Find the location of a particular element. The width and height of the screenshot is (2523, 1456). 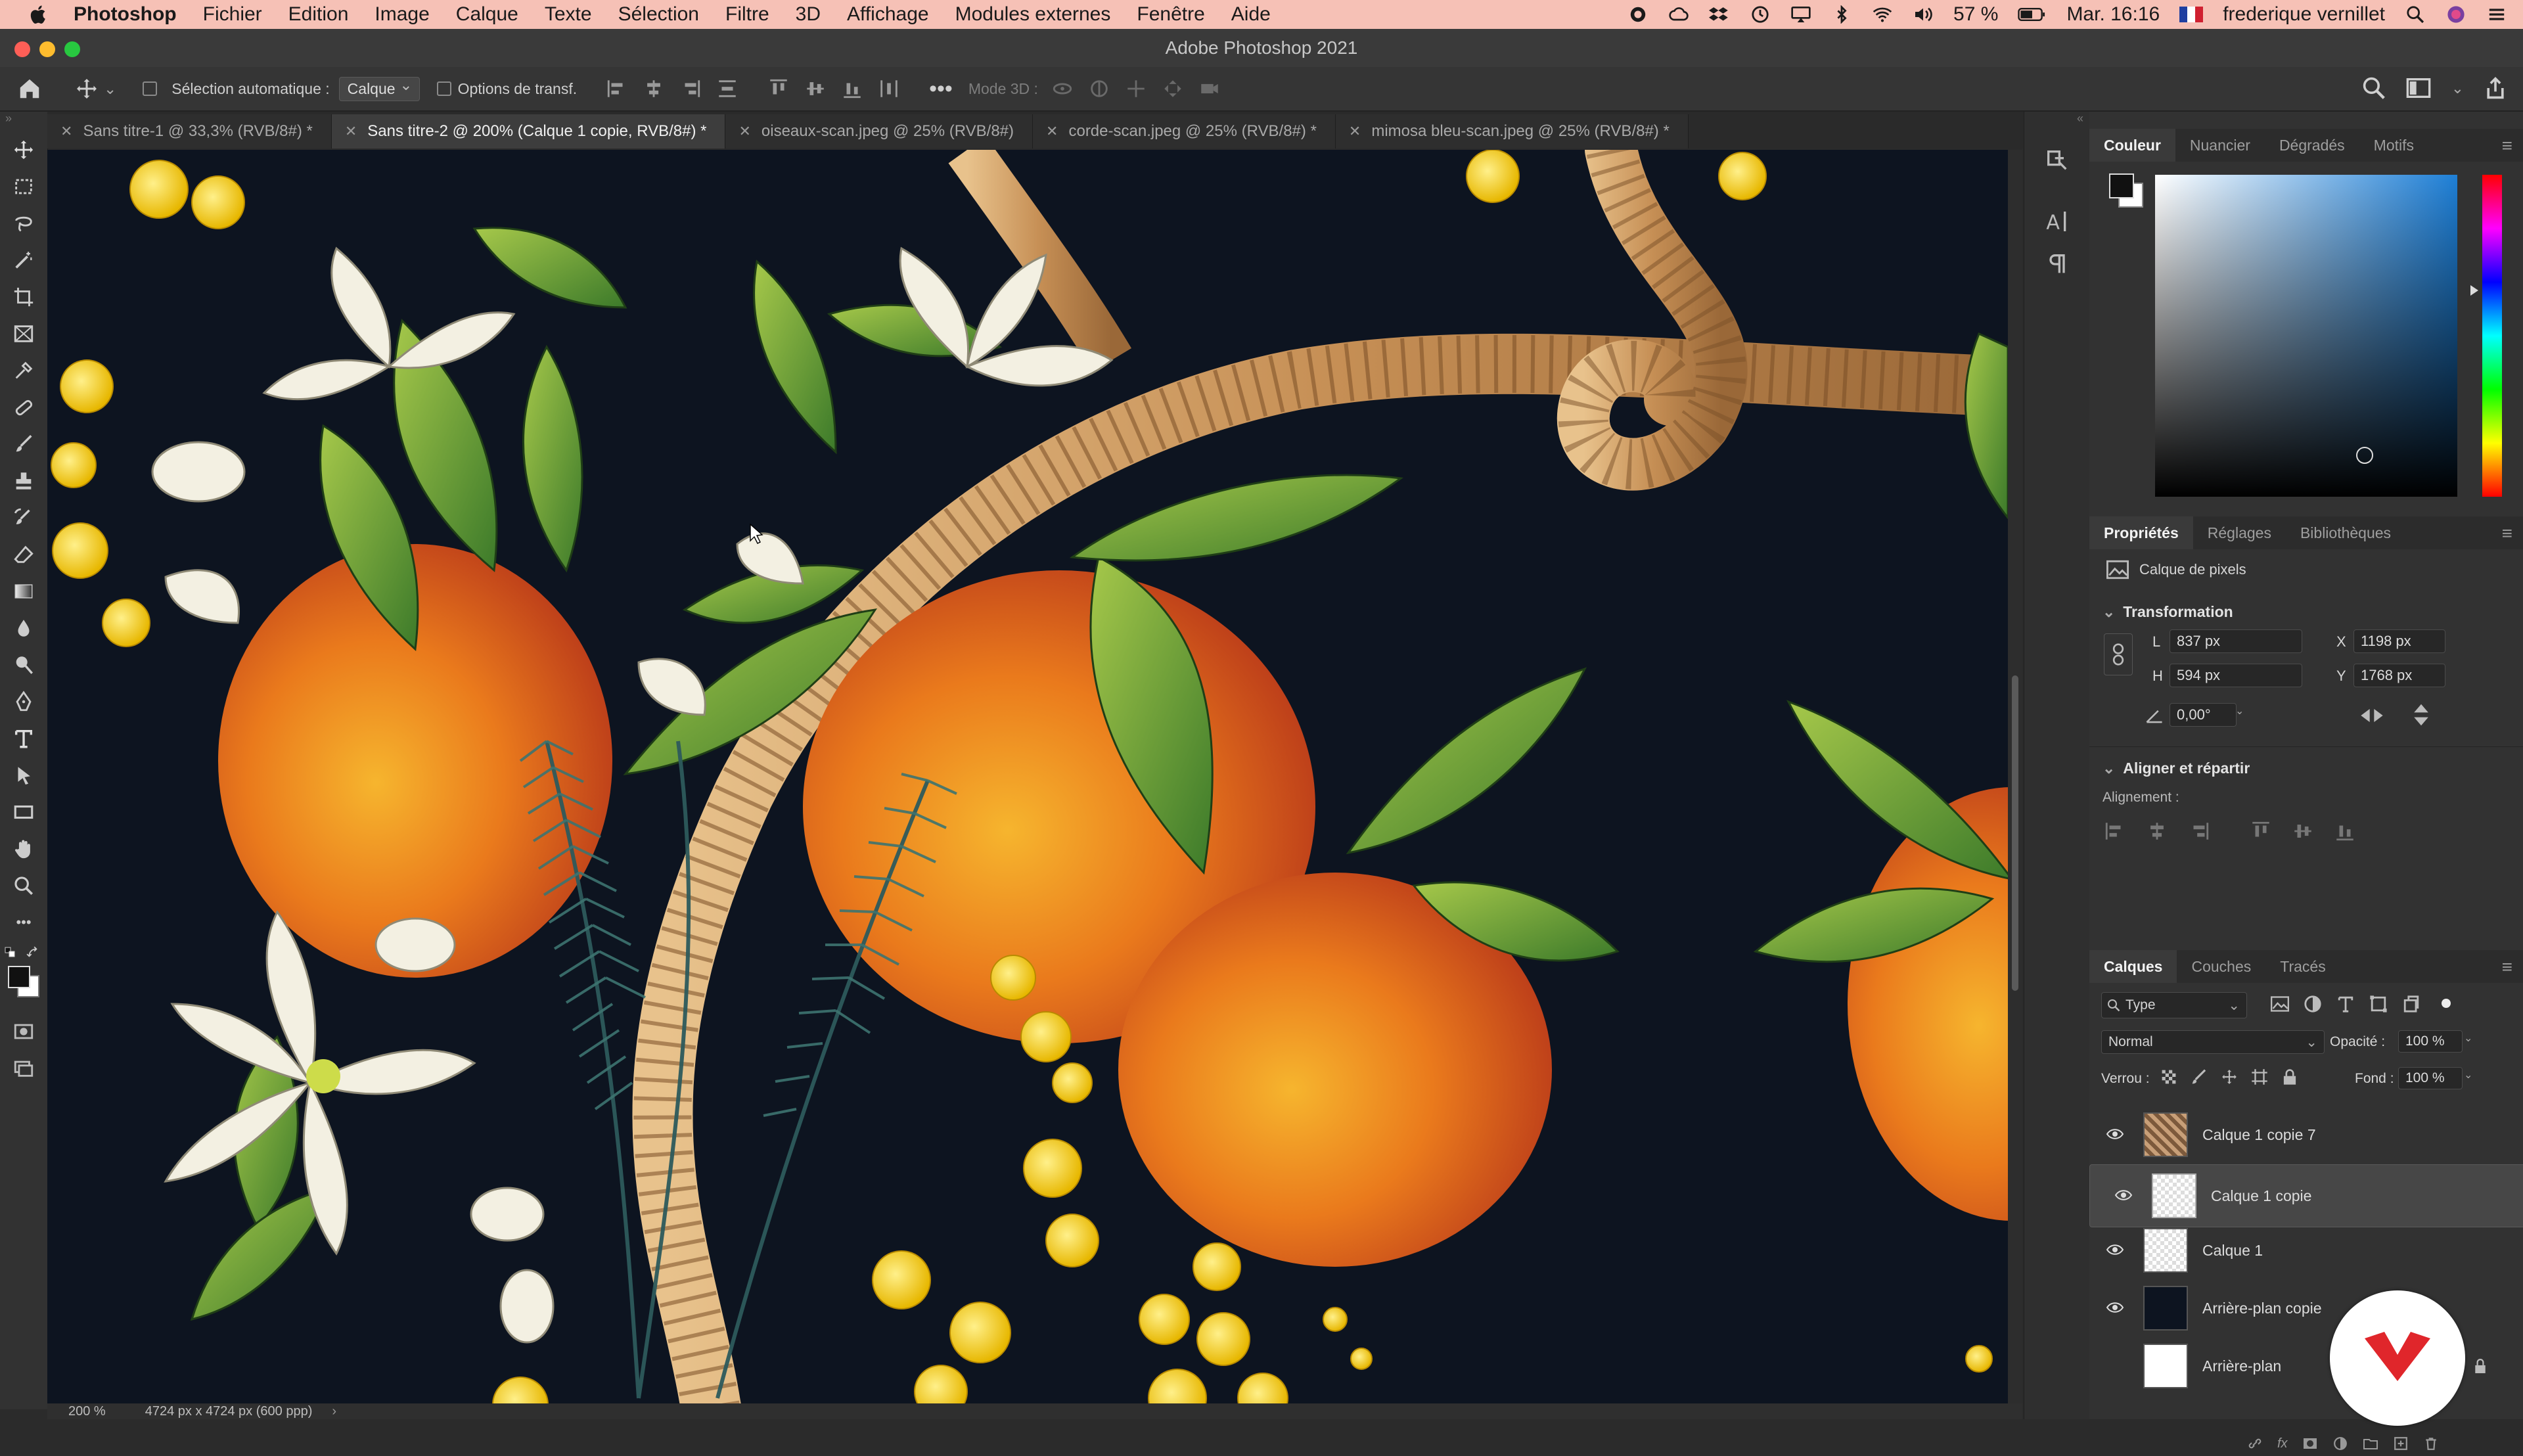

filter-adjustment-icon is located at coordinates (2313, 1004).